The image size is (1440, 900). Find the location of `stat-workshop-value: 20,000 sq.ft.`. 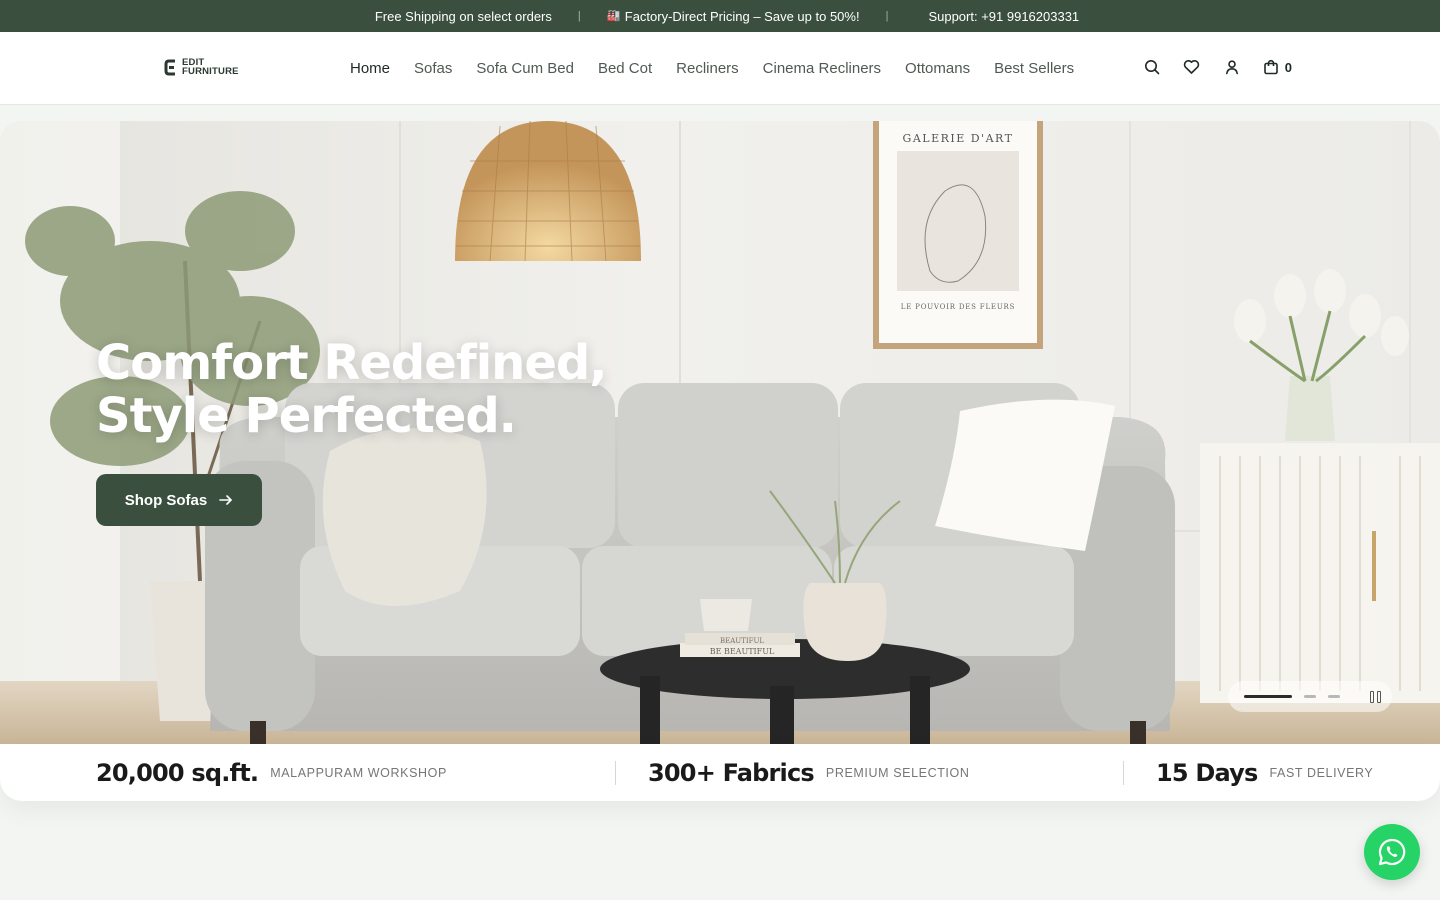

stat-workshop-value: 20,000 sq.ft. is located at coordinates (177, 772).